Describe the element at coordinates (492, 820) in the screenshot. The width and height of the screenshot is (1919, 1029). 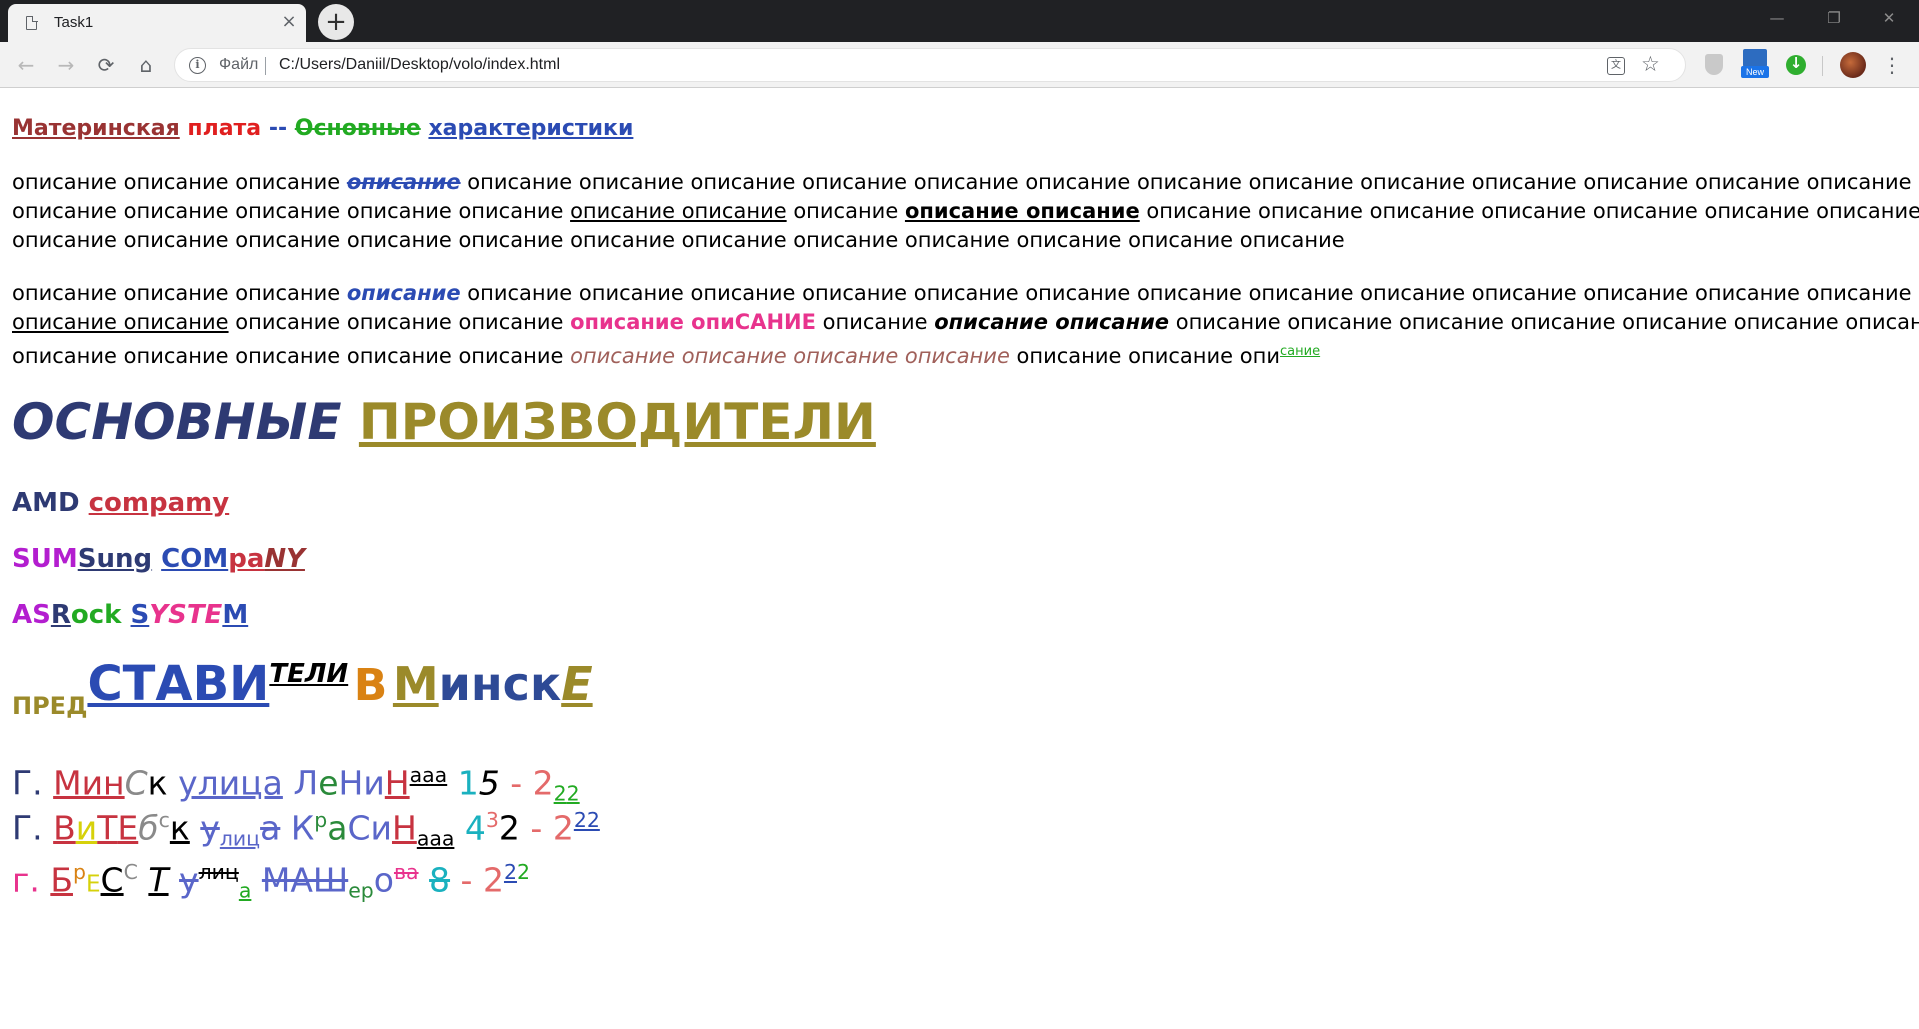
I see `addr-text: 3` at that location.